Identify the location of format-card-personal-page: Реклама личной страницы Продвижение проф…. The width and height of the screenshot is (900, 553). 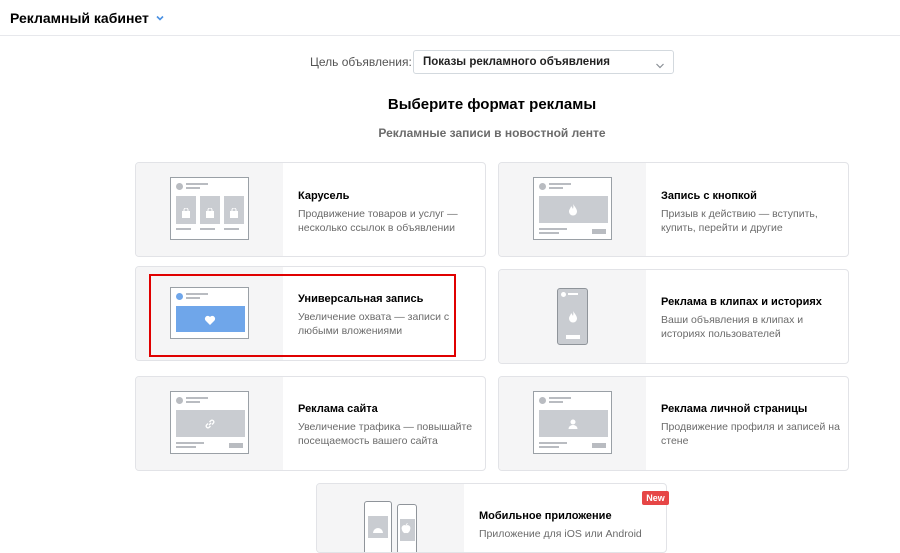
(673, 423).